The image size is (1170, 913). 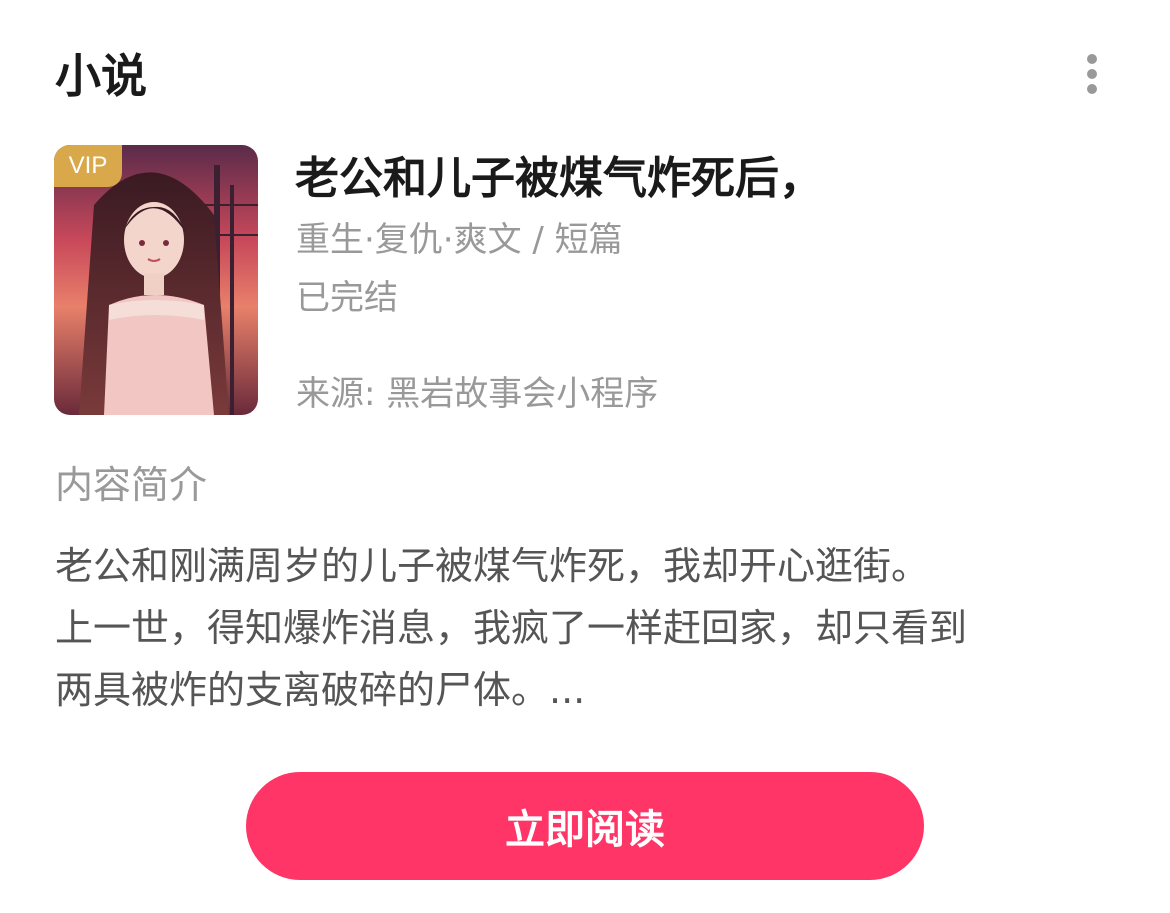 I want to click on more-vertical-icon, so click(x=1092, y=74).